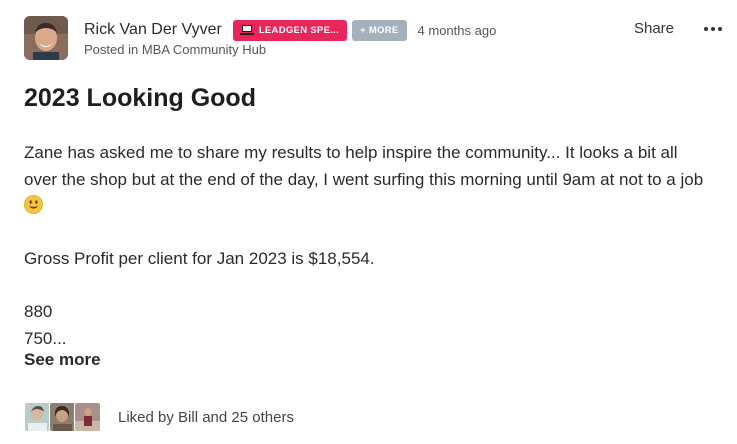 This screenshot has width=737, height=444. Describe the element at coordinates (654, 28) in the screenshot. I see `share-button: Share` at that location.